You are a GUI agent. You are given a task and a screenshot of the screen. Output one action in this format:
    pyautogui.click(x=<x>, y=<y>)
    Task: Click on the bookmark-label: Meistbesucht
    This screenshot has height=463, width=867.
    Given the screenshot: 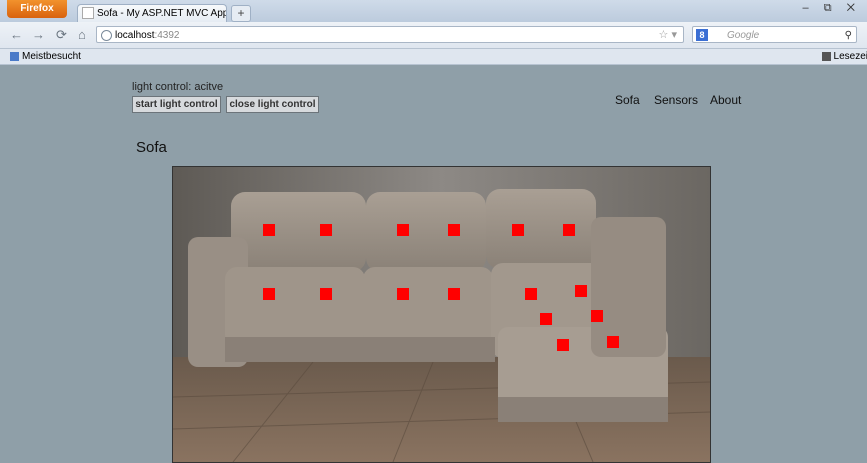 What is the action you would take?
    pyautogui.click(x=51, y=56)
    